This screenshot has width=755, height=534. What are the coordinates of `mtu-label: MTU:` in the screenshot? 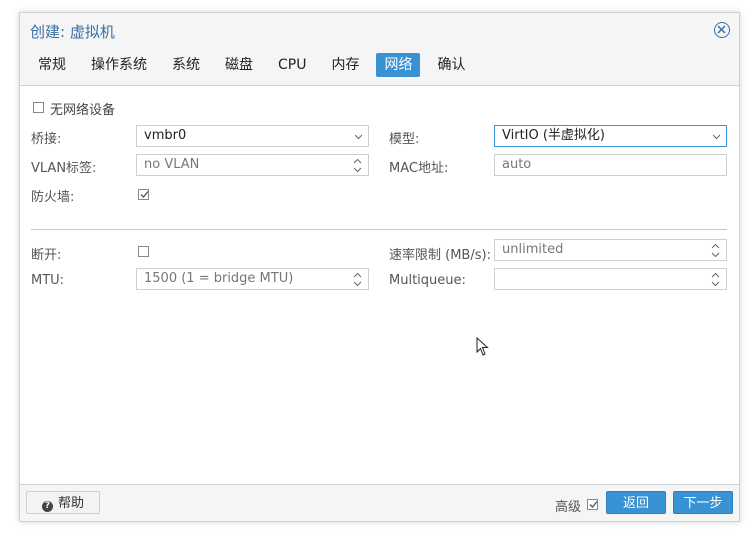 It's located at (48, 280).